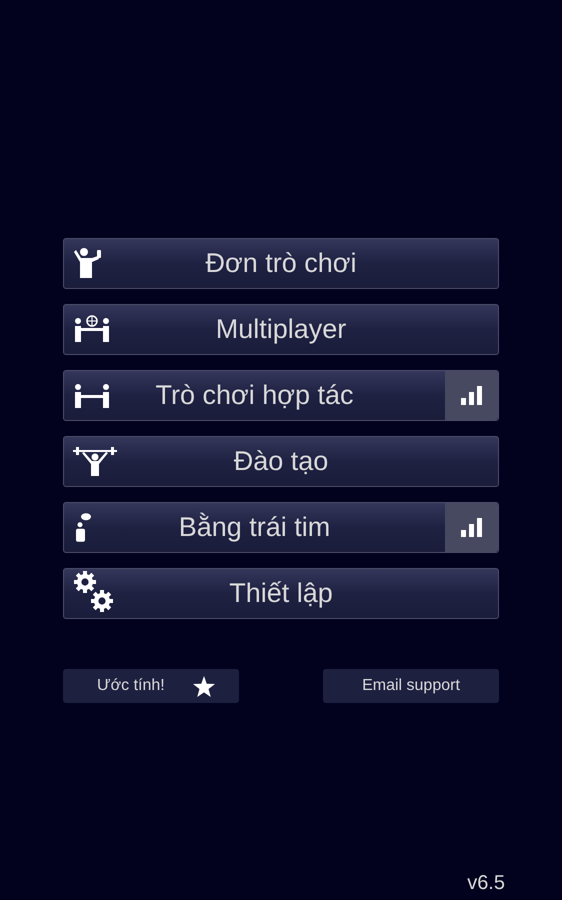  I want to click on email-support-button: Email support, so click(411, 686).